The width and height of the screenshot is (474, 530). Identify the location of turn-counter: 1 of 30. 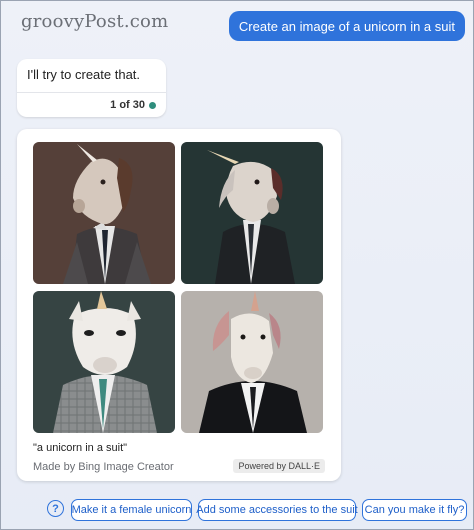
(133, 105).